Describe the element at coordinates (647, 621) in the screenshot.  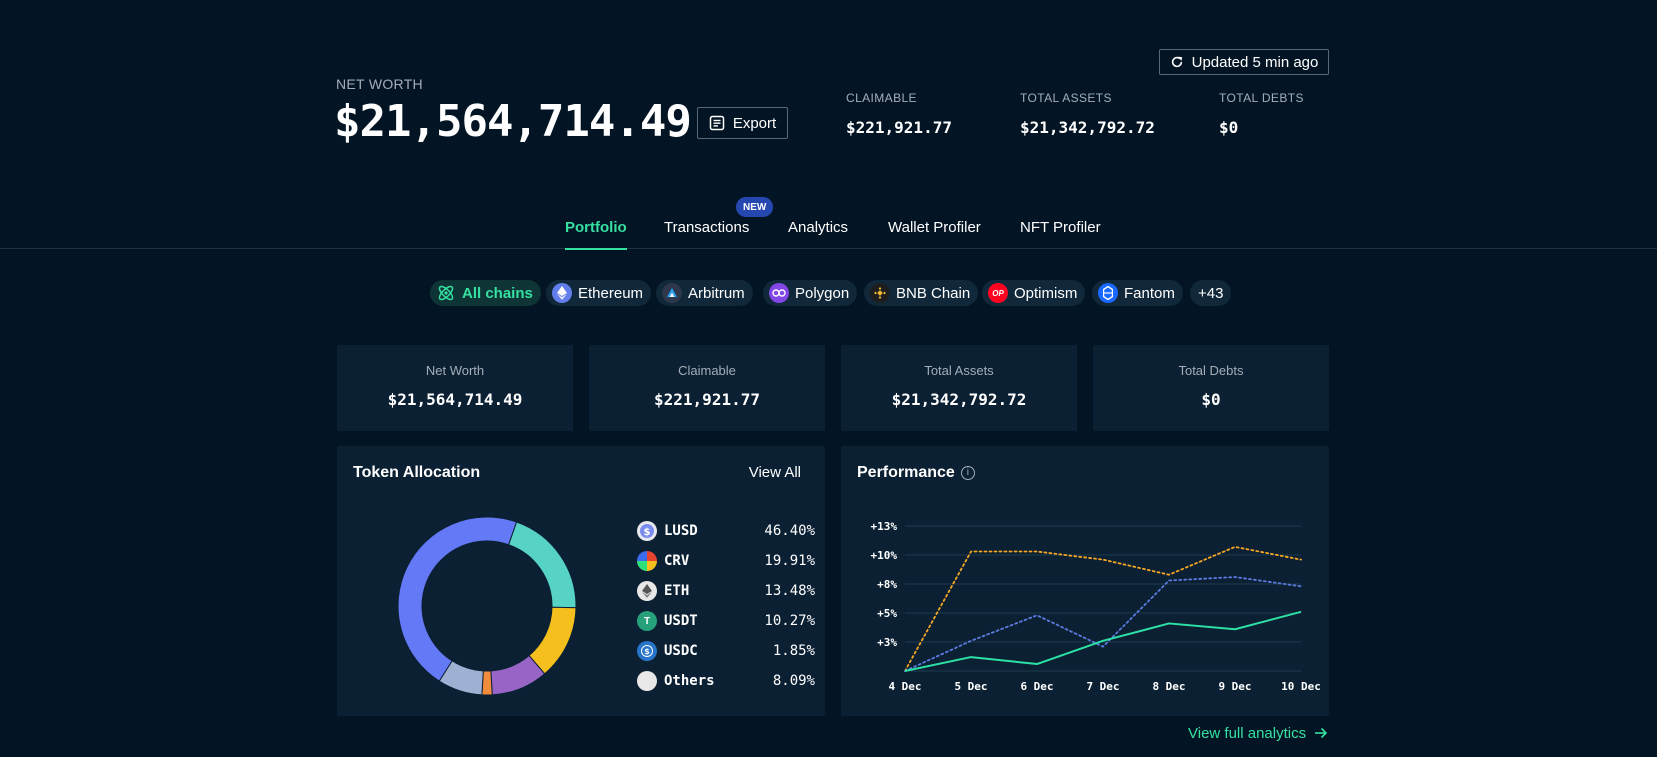
I see `usdt-icon: T` at that location.